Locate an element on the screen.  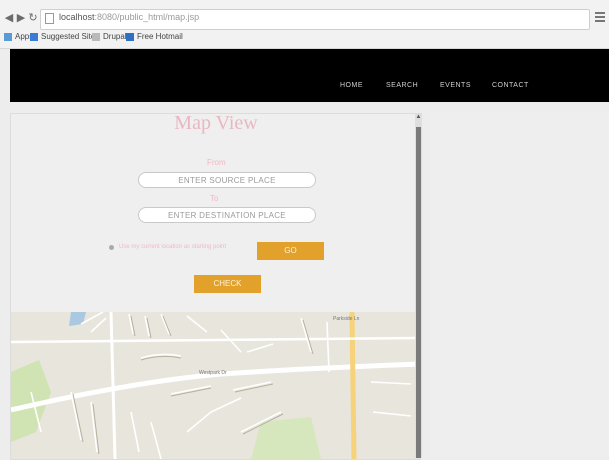
address-row: ◀ ▶ ↻ localhost:8080/public_html/map.jsp is located at coordinates (304, 19).